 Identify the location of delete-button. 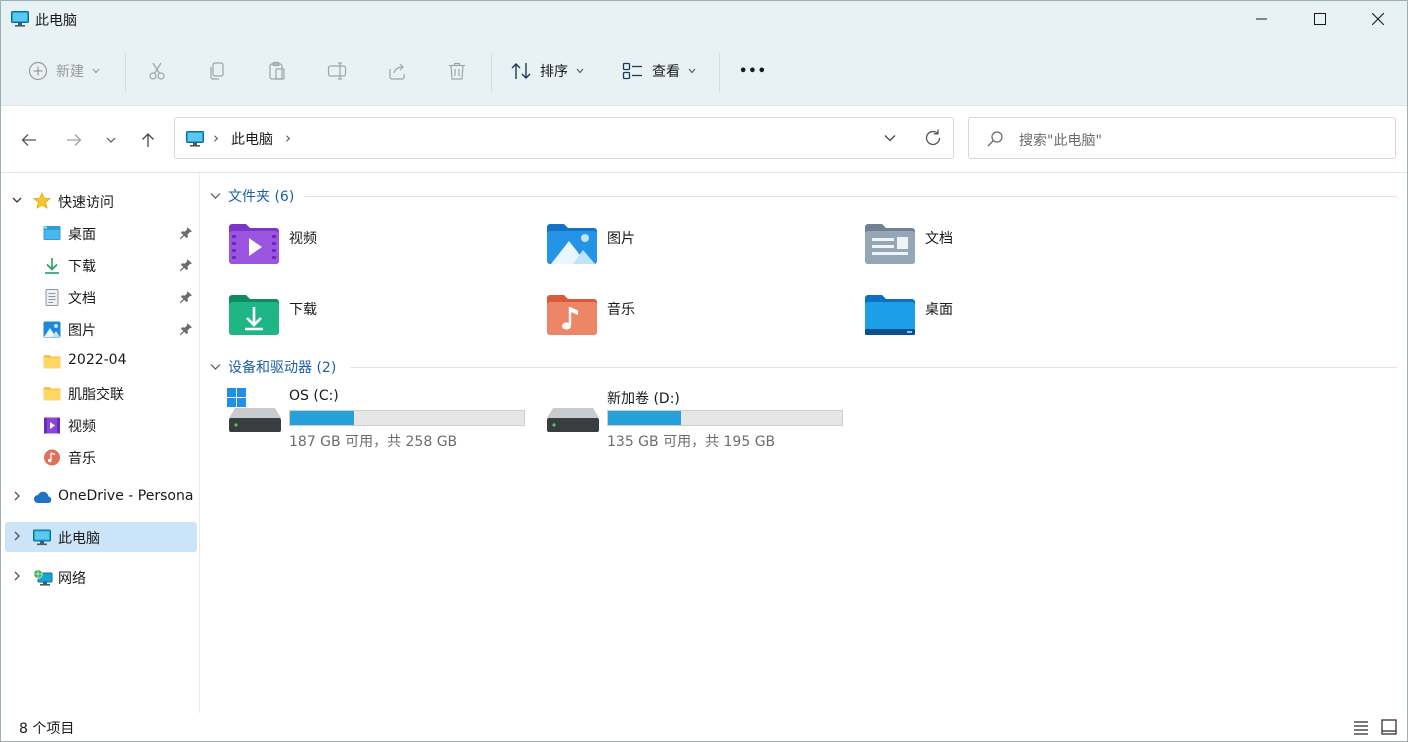
(457, 71).